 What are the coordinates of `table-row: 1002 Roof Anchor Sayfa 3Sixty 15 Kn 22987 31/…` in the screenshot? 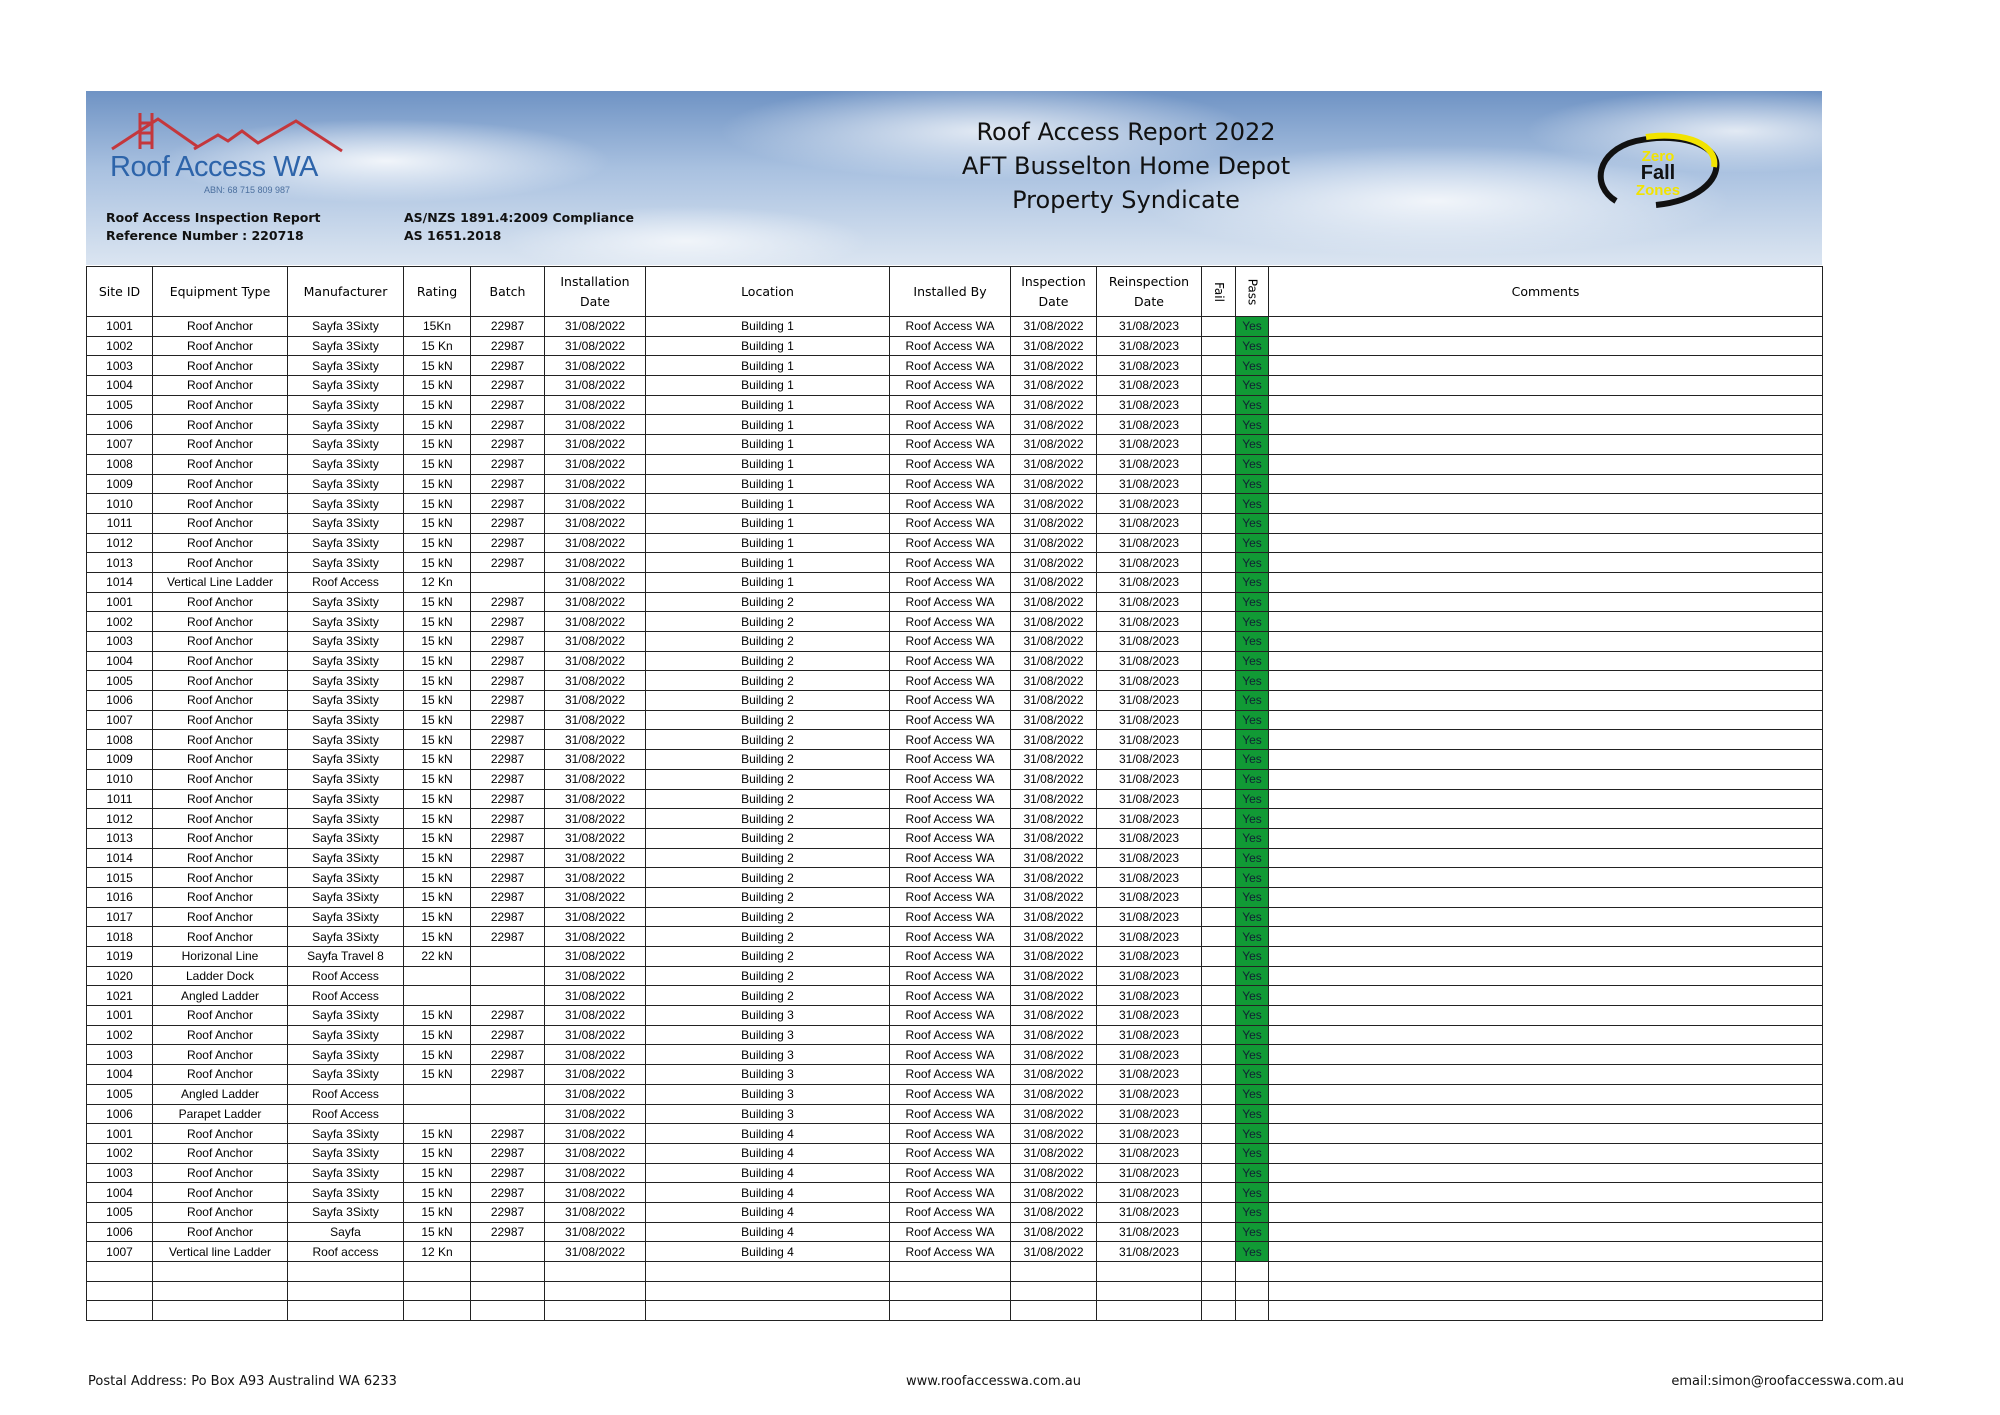 It's located at (954, 346).